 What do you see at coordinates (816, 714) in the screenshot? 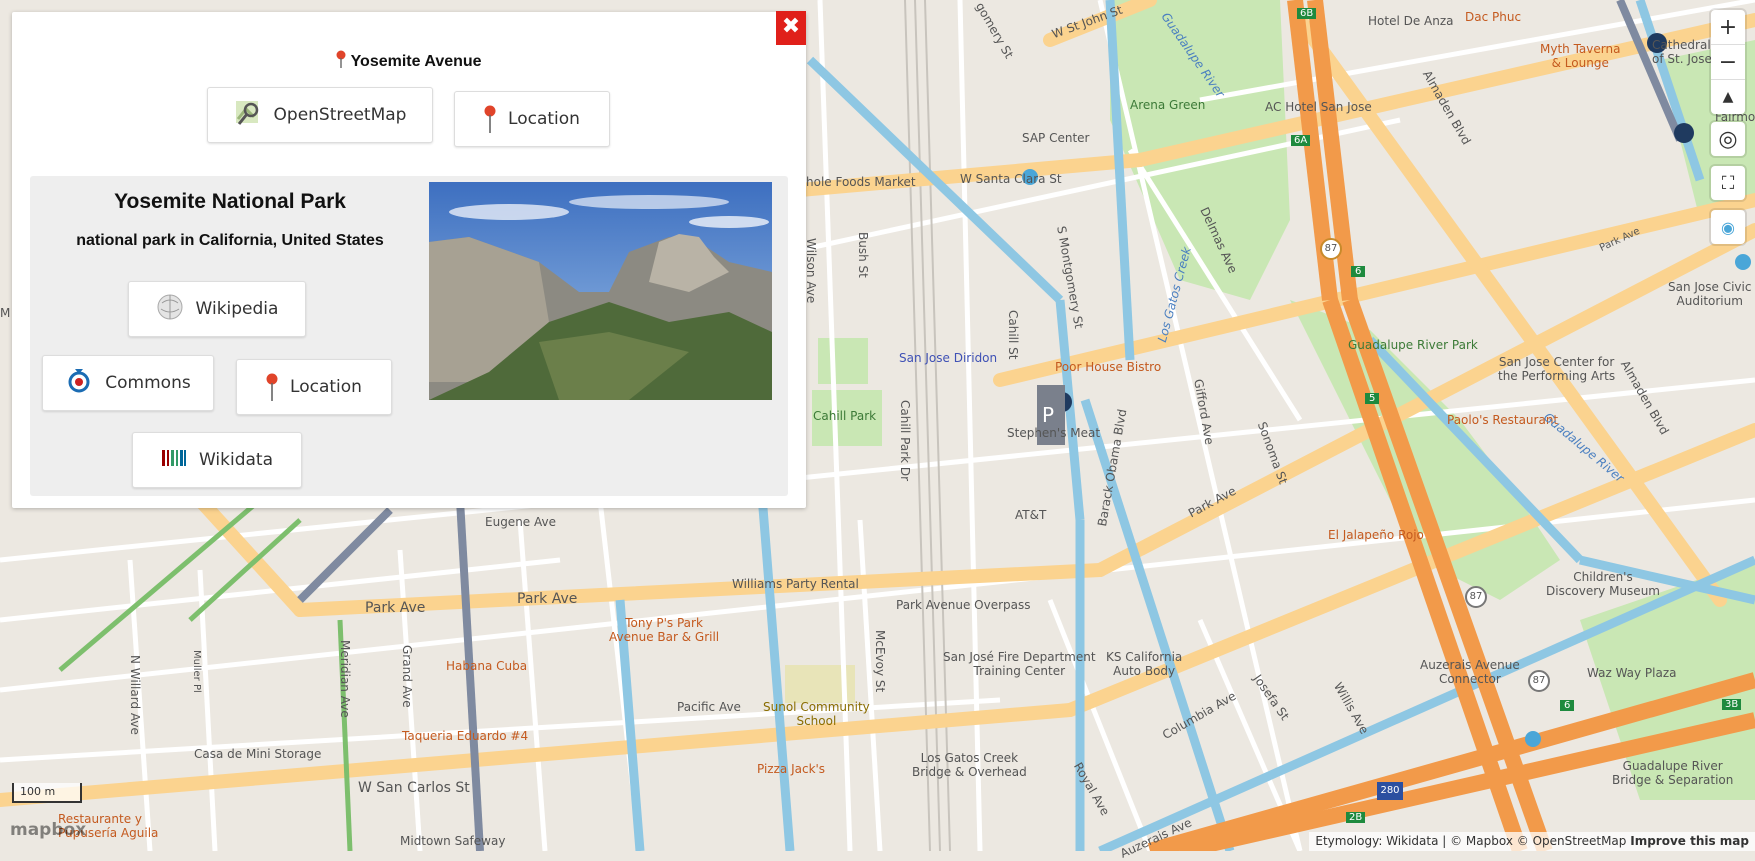
I see `poi-label: Sunol Community School` at bounding box center [816, 714].